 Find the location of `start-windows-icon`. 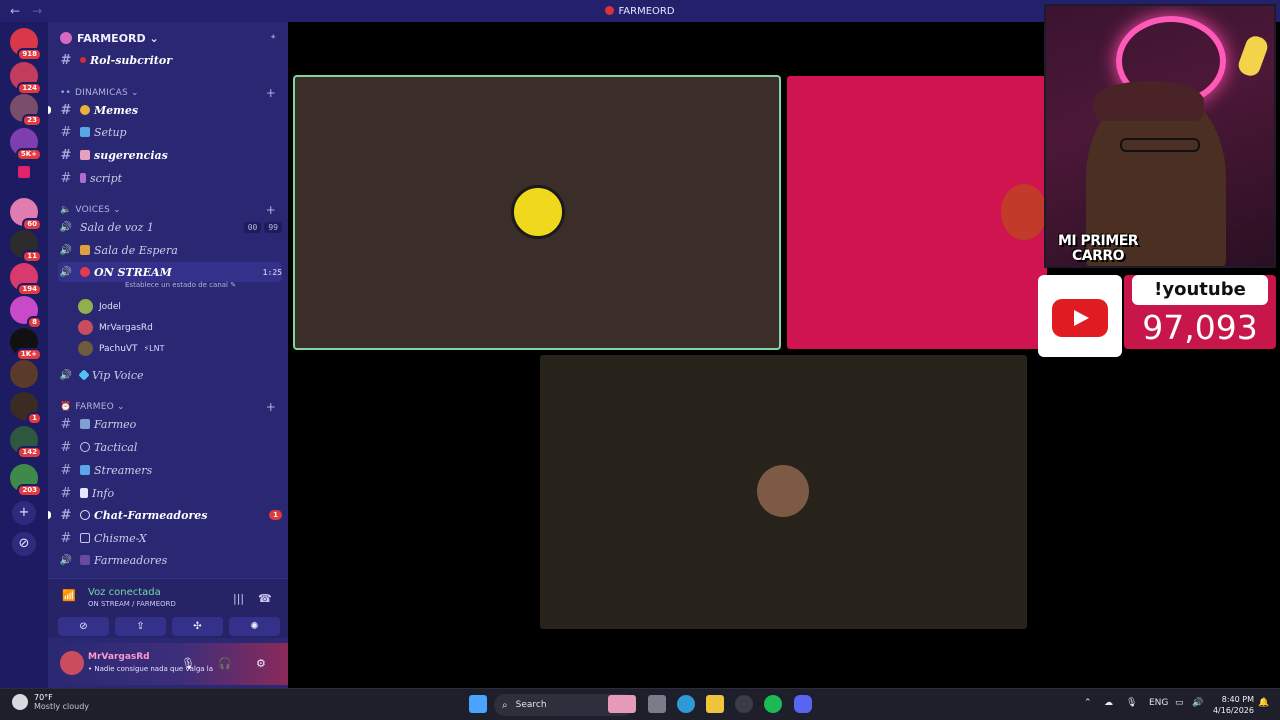

start-windows-icon is located at coordinates (478, 704).